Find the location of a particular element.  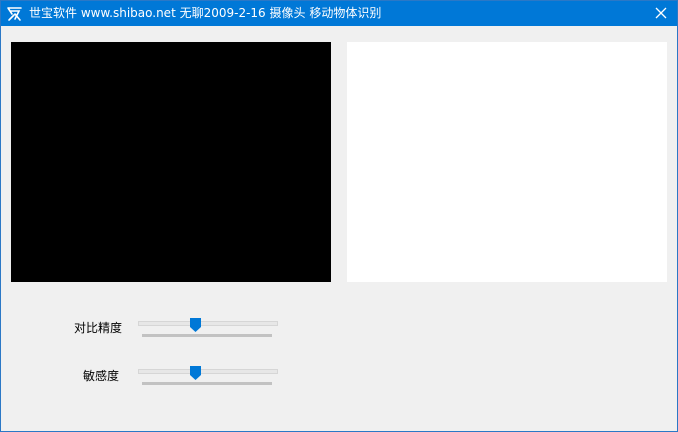

close-icon is located at coordinates (661, 13).